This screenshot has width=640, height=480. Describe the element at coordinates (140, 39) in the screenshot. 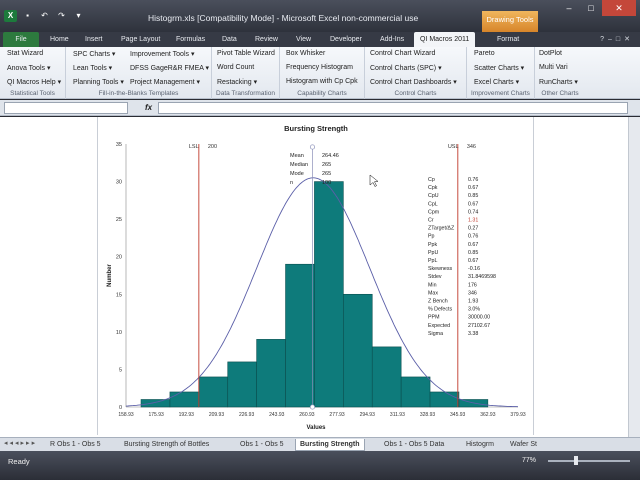

I see `tab-page-layout: Page Layout` at that location.